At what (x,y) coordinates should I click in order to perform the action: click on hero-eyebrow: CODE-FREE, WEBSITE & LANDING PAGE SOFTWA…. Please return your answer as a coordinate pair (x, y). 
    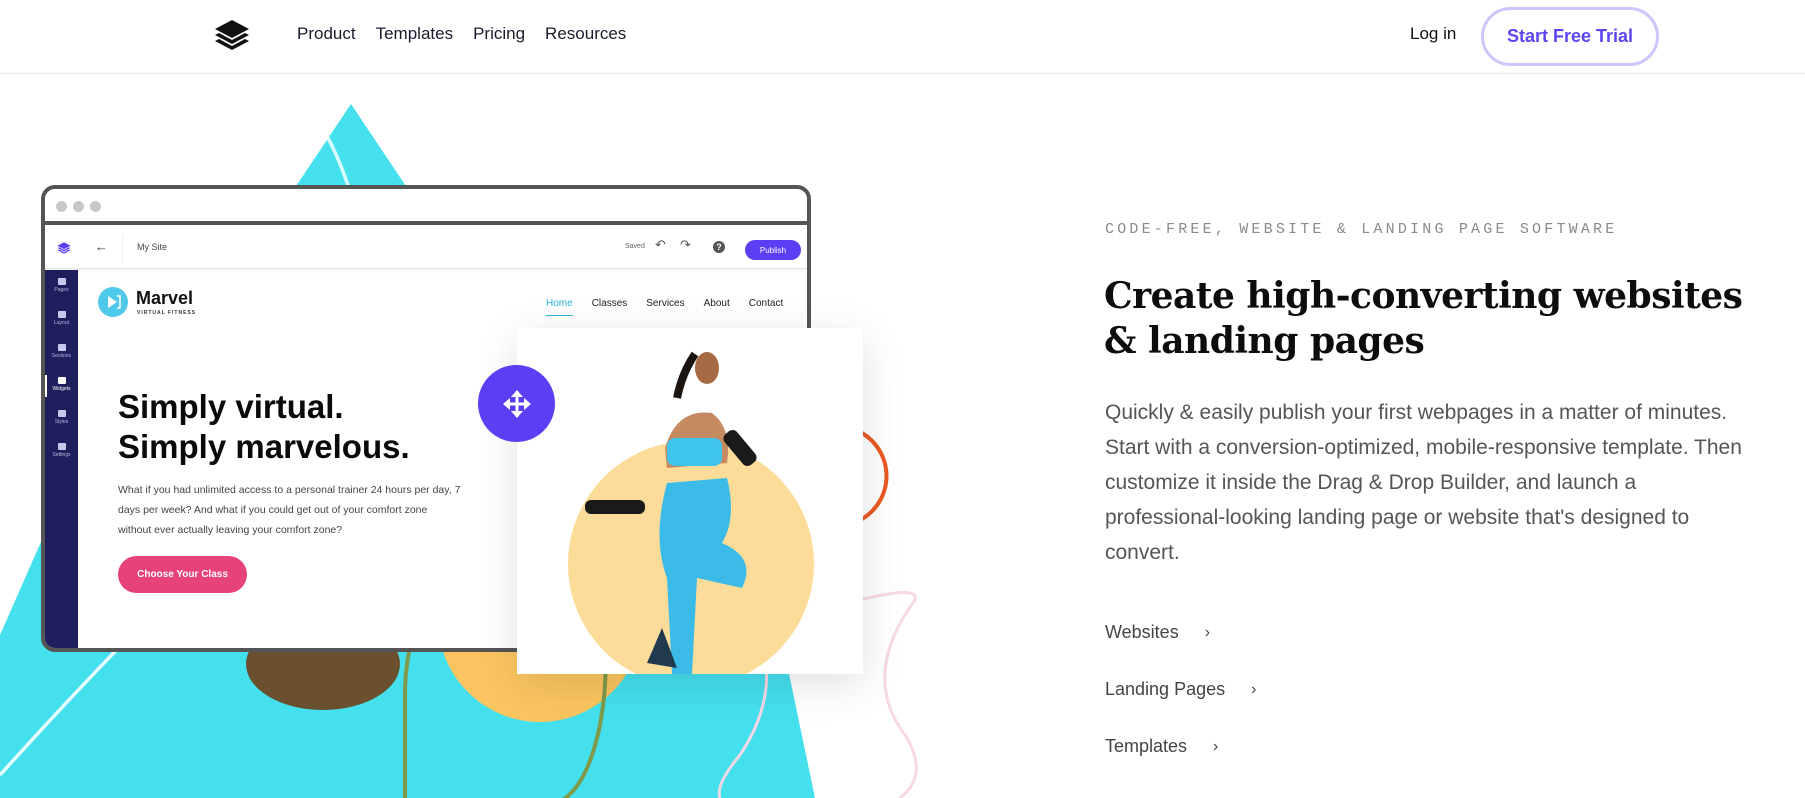
    Looking at the image, I should click on (1361, 229).